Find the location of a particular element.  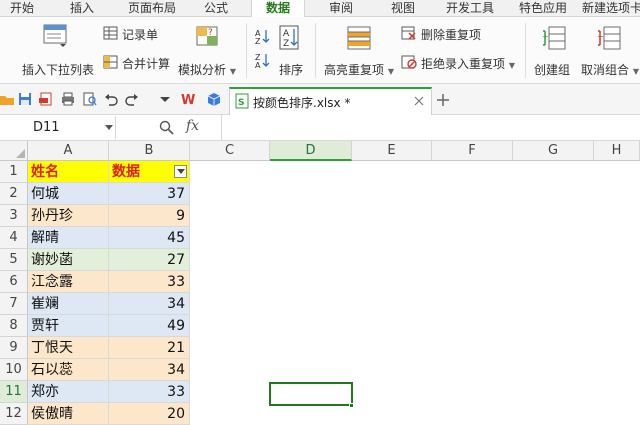

header-cell-data: 数据 is located at coordinates (149, 172).